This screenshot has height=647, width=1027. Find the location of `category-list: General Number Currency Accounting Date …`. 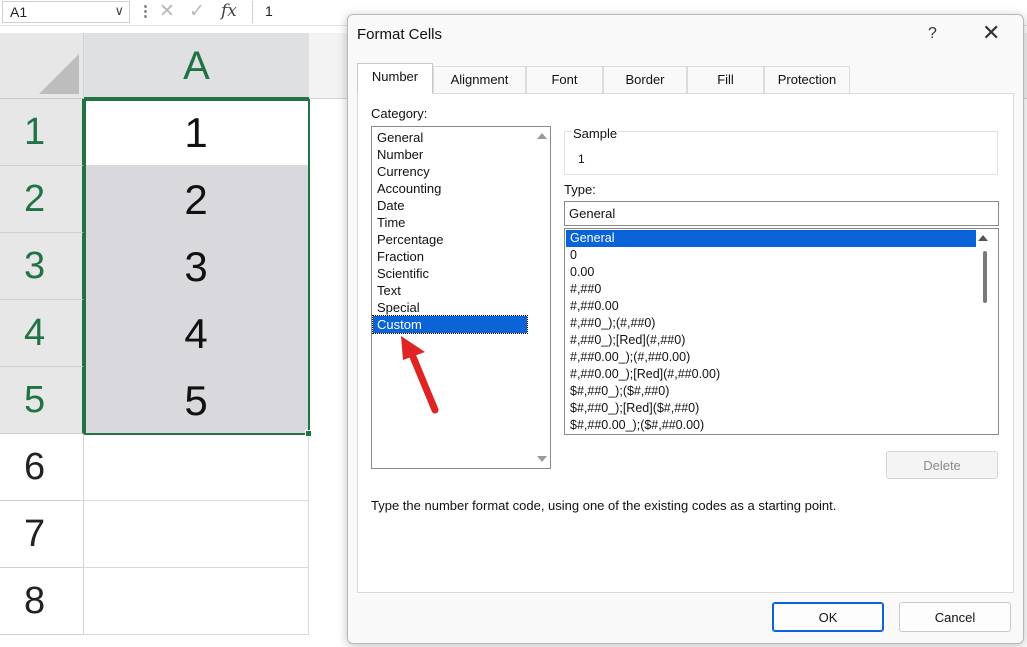

category-list: General Number Currency Accounting Date … is located at coordinates (461, 297).